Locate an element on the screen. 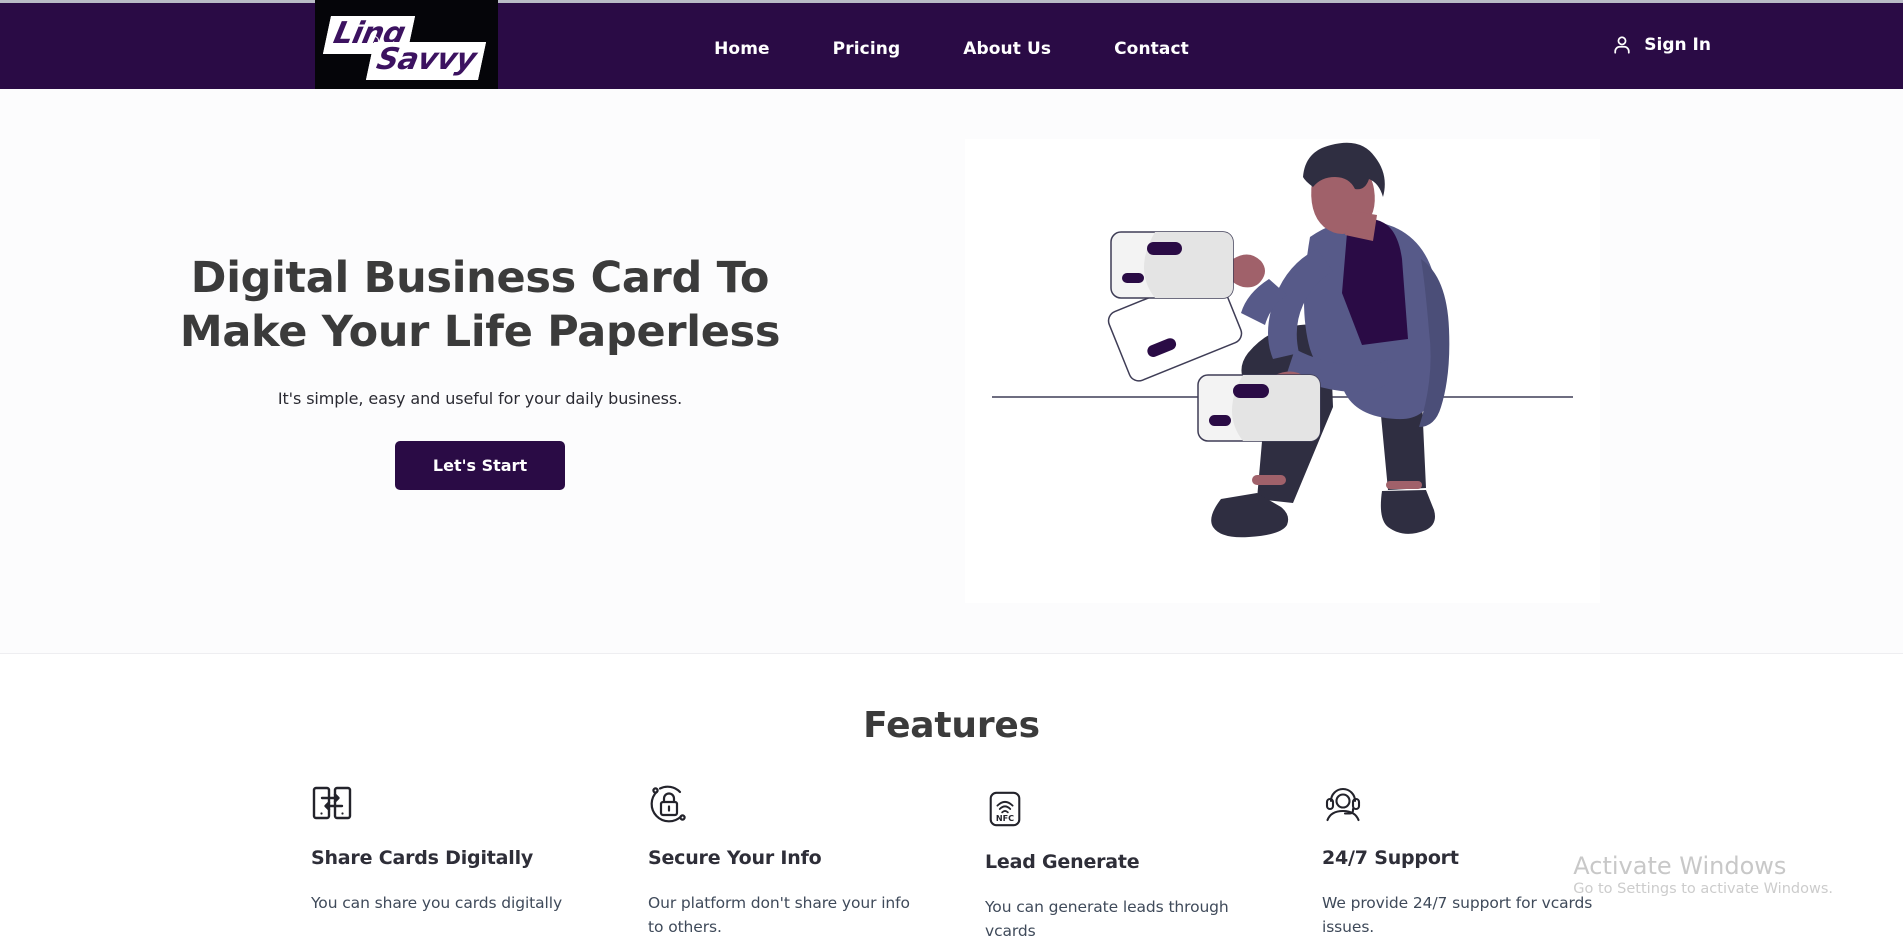 This screenshot has width=1903, height=947. sign-in-button: Sign In is located at coordinates (1661, 45).